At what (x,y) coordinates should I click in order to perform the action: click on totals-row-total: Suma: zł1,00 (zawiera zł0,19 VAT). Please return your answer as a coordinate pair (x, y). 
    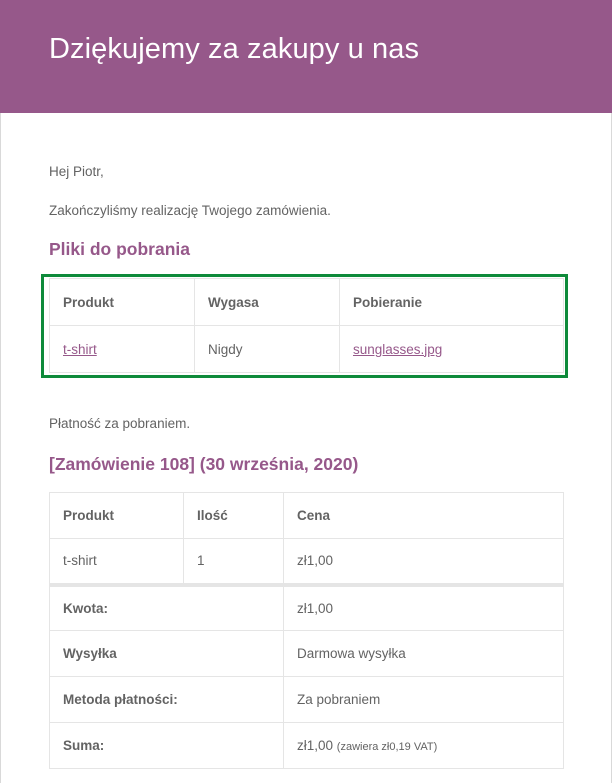
    Looking at the image, I should click on (306, 745).